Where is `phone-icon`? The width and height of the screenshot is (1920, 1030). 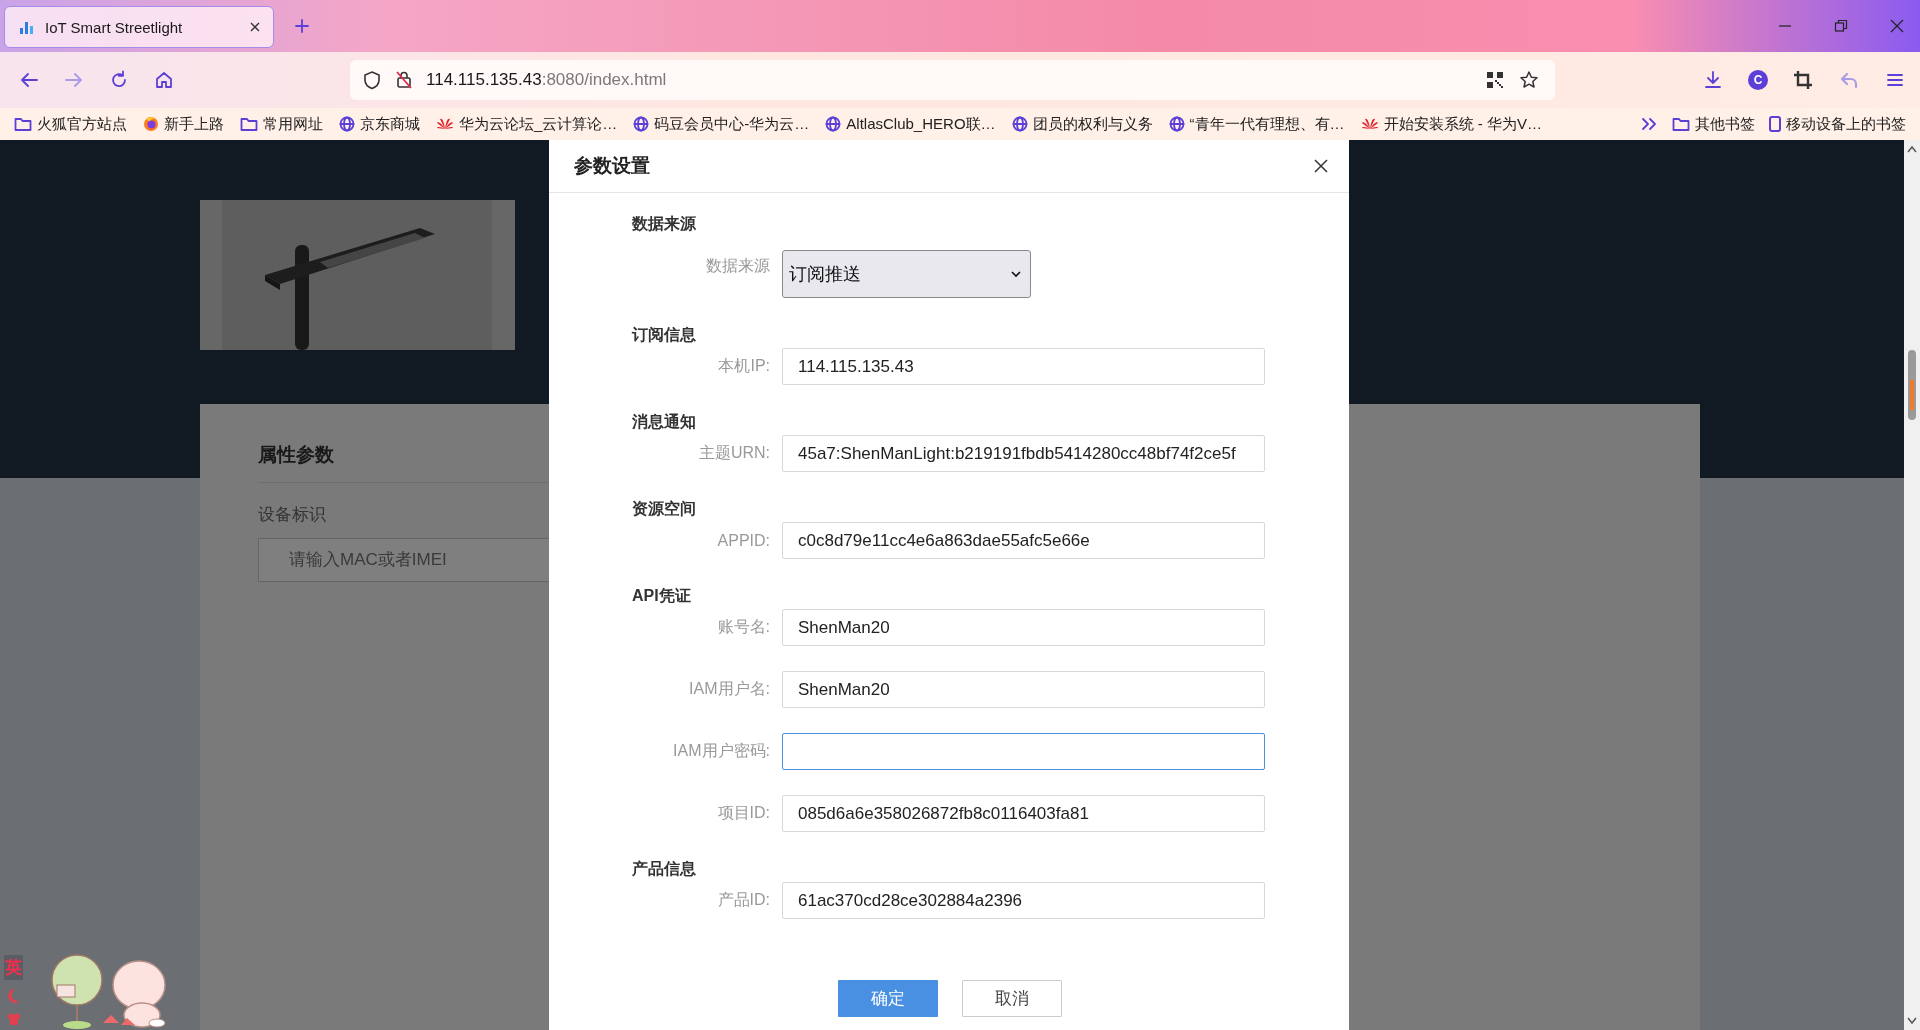
phone-icon is located at coordinates (1775, 124).